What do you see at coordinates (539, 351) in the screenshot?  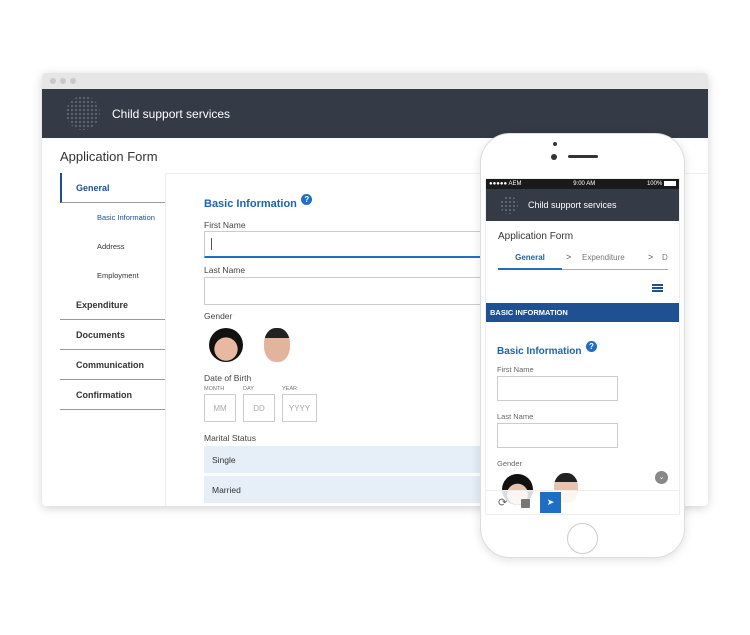 I see `mobile-section-title: Basic Information` at bounding box center [539, 351].